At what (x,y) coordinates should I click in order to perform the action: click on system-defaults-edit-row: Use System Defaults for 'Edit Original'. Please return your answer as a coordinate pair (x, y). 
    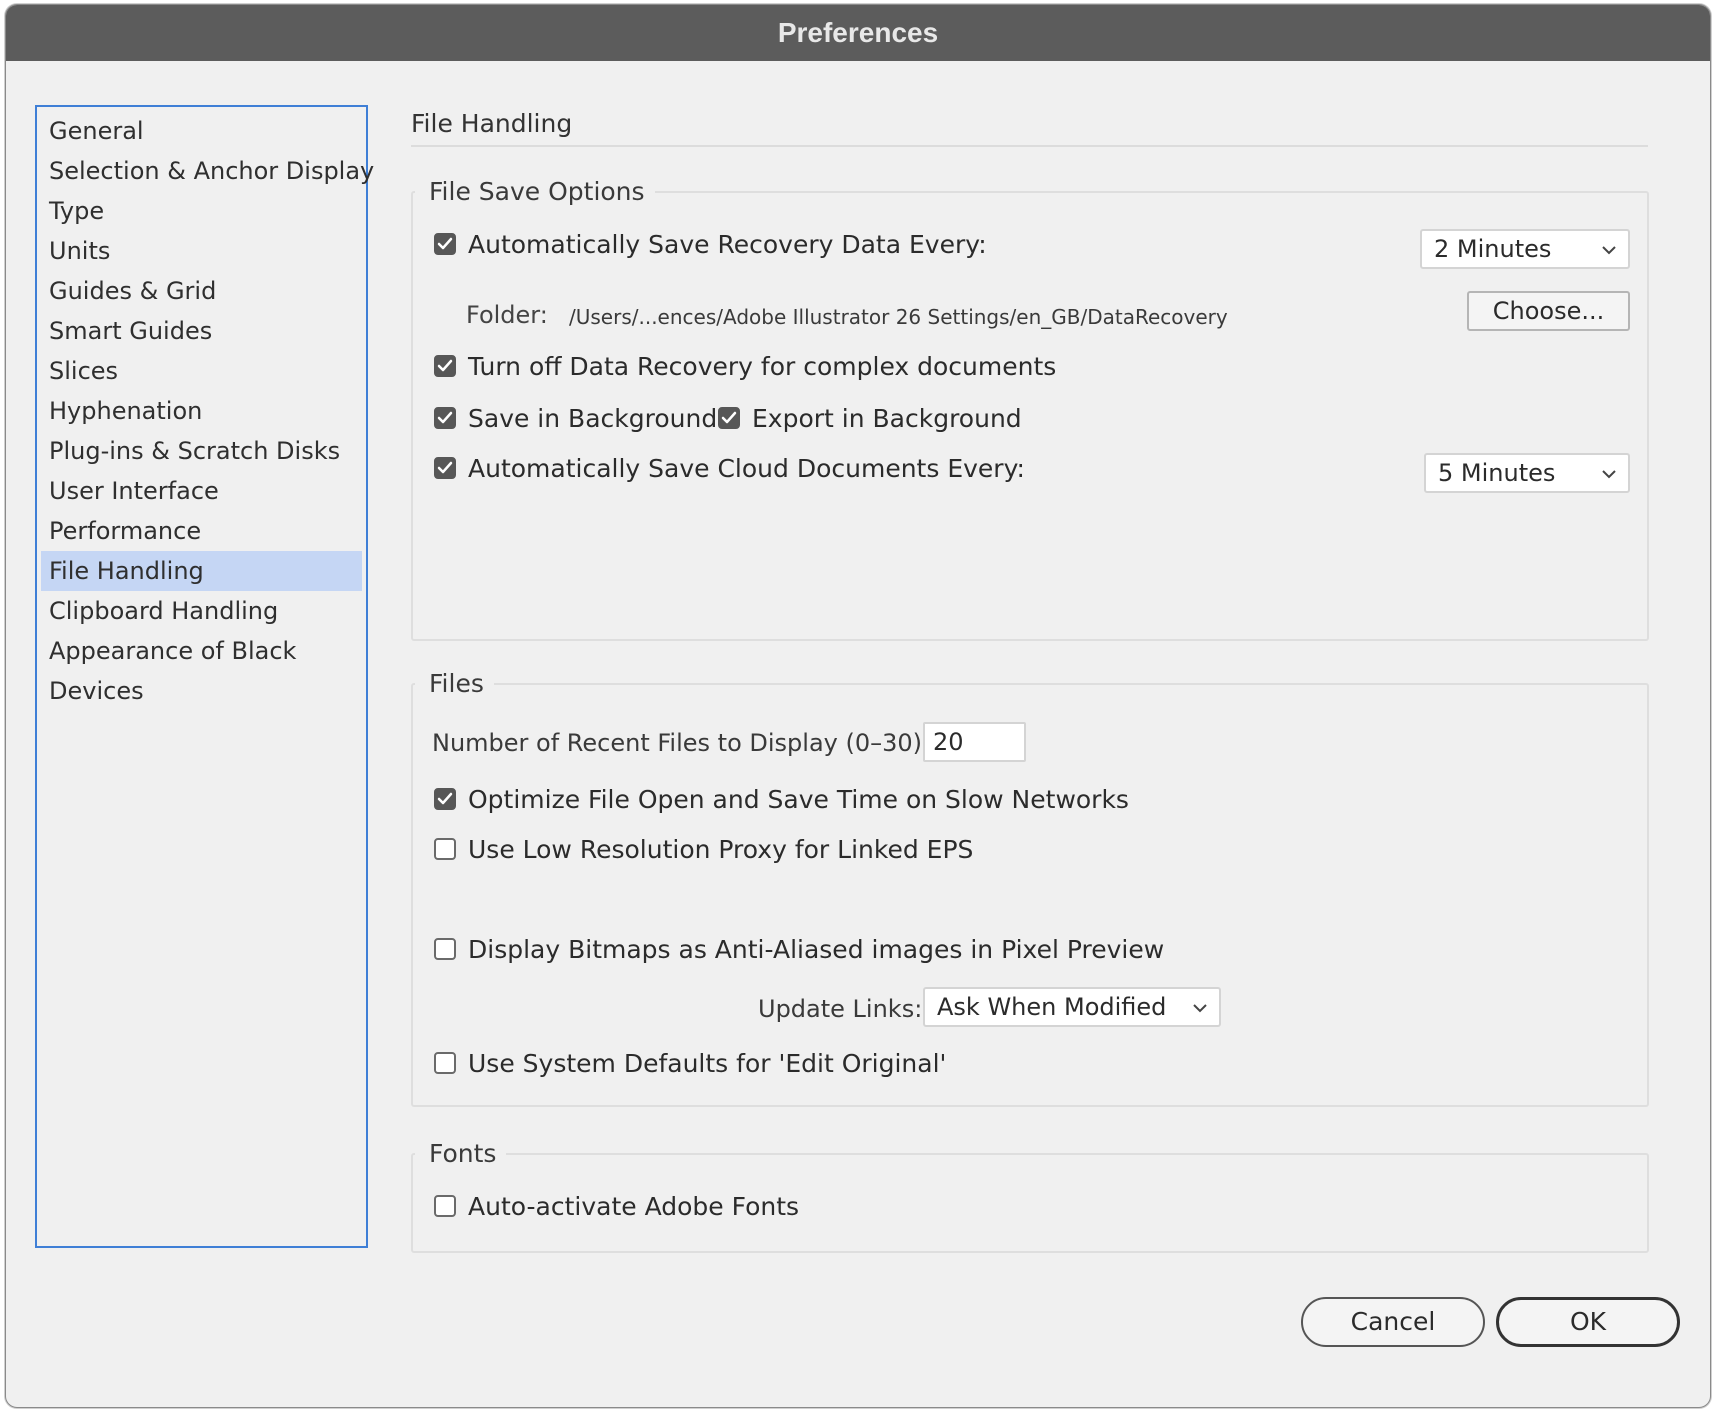
    Looking at the image, I should click on (690, 1063).